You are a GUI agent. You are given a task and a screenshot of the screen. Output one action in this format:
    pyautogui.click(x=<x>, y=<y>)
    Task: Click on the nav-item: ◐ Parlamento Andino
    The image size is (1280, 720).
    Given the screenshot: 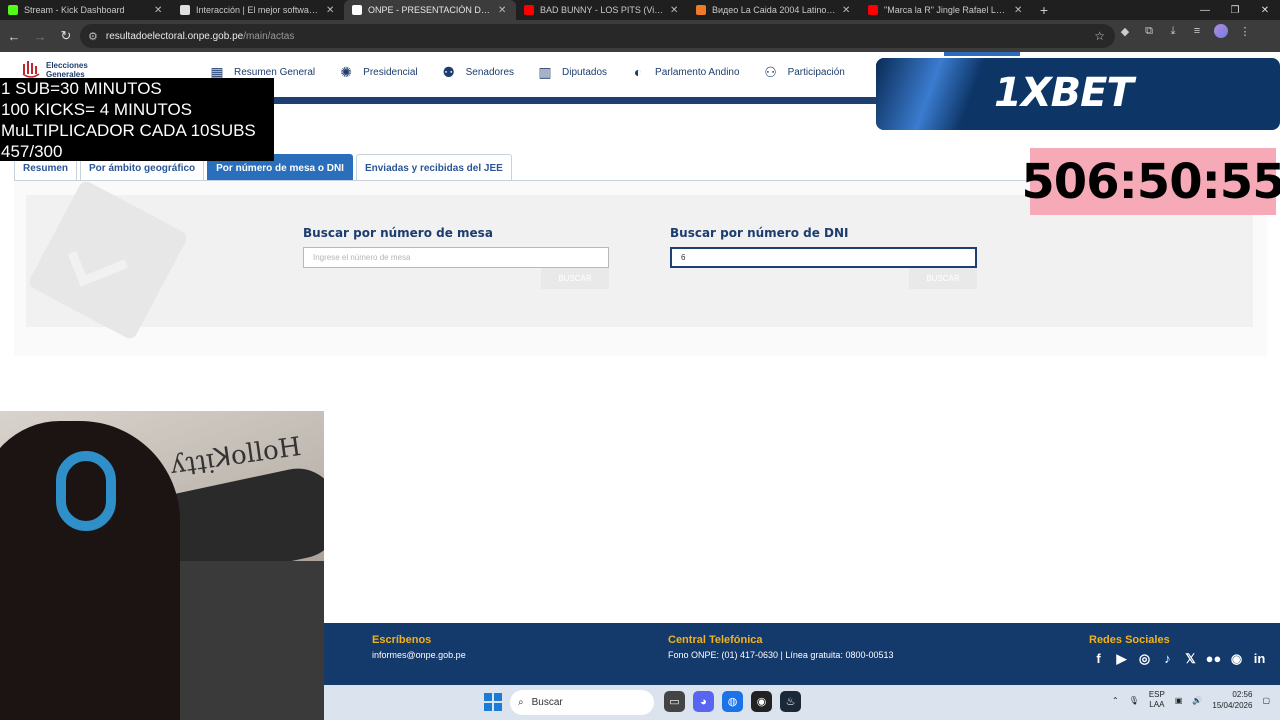 What is the action you would take?
    pyautogui.click(x=684, y=72)
    